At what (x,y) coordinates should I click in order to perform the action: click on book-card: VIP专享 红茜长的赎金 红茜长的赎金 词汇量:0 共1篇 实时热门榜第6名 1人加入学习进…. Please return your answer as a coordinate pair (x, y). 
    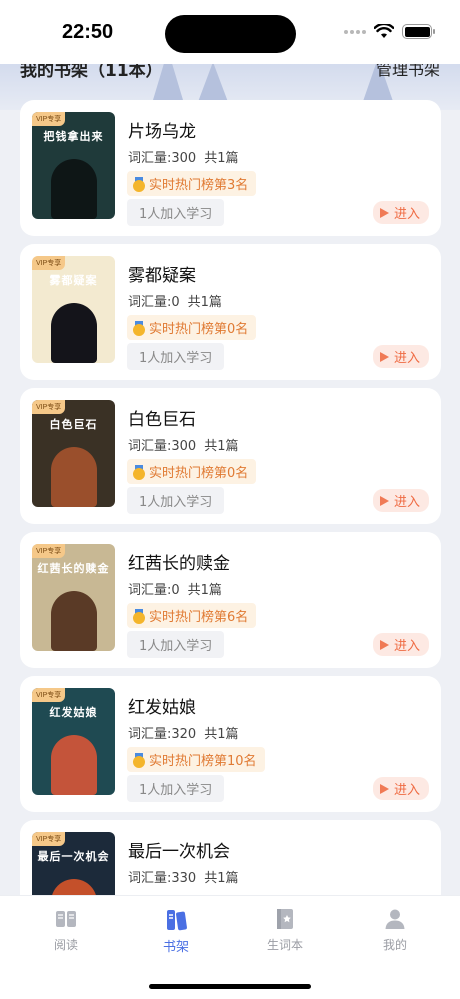
    Looking at the image, I should click on (230, 600).